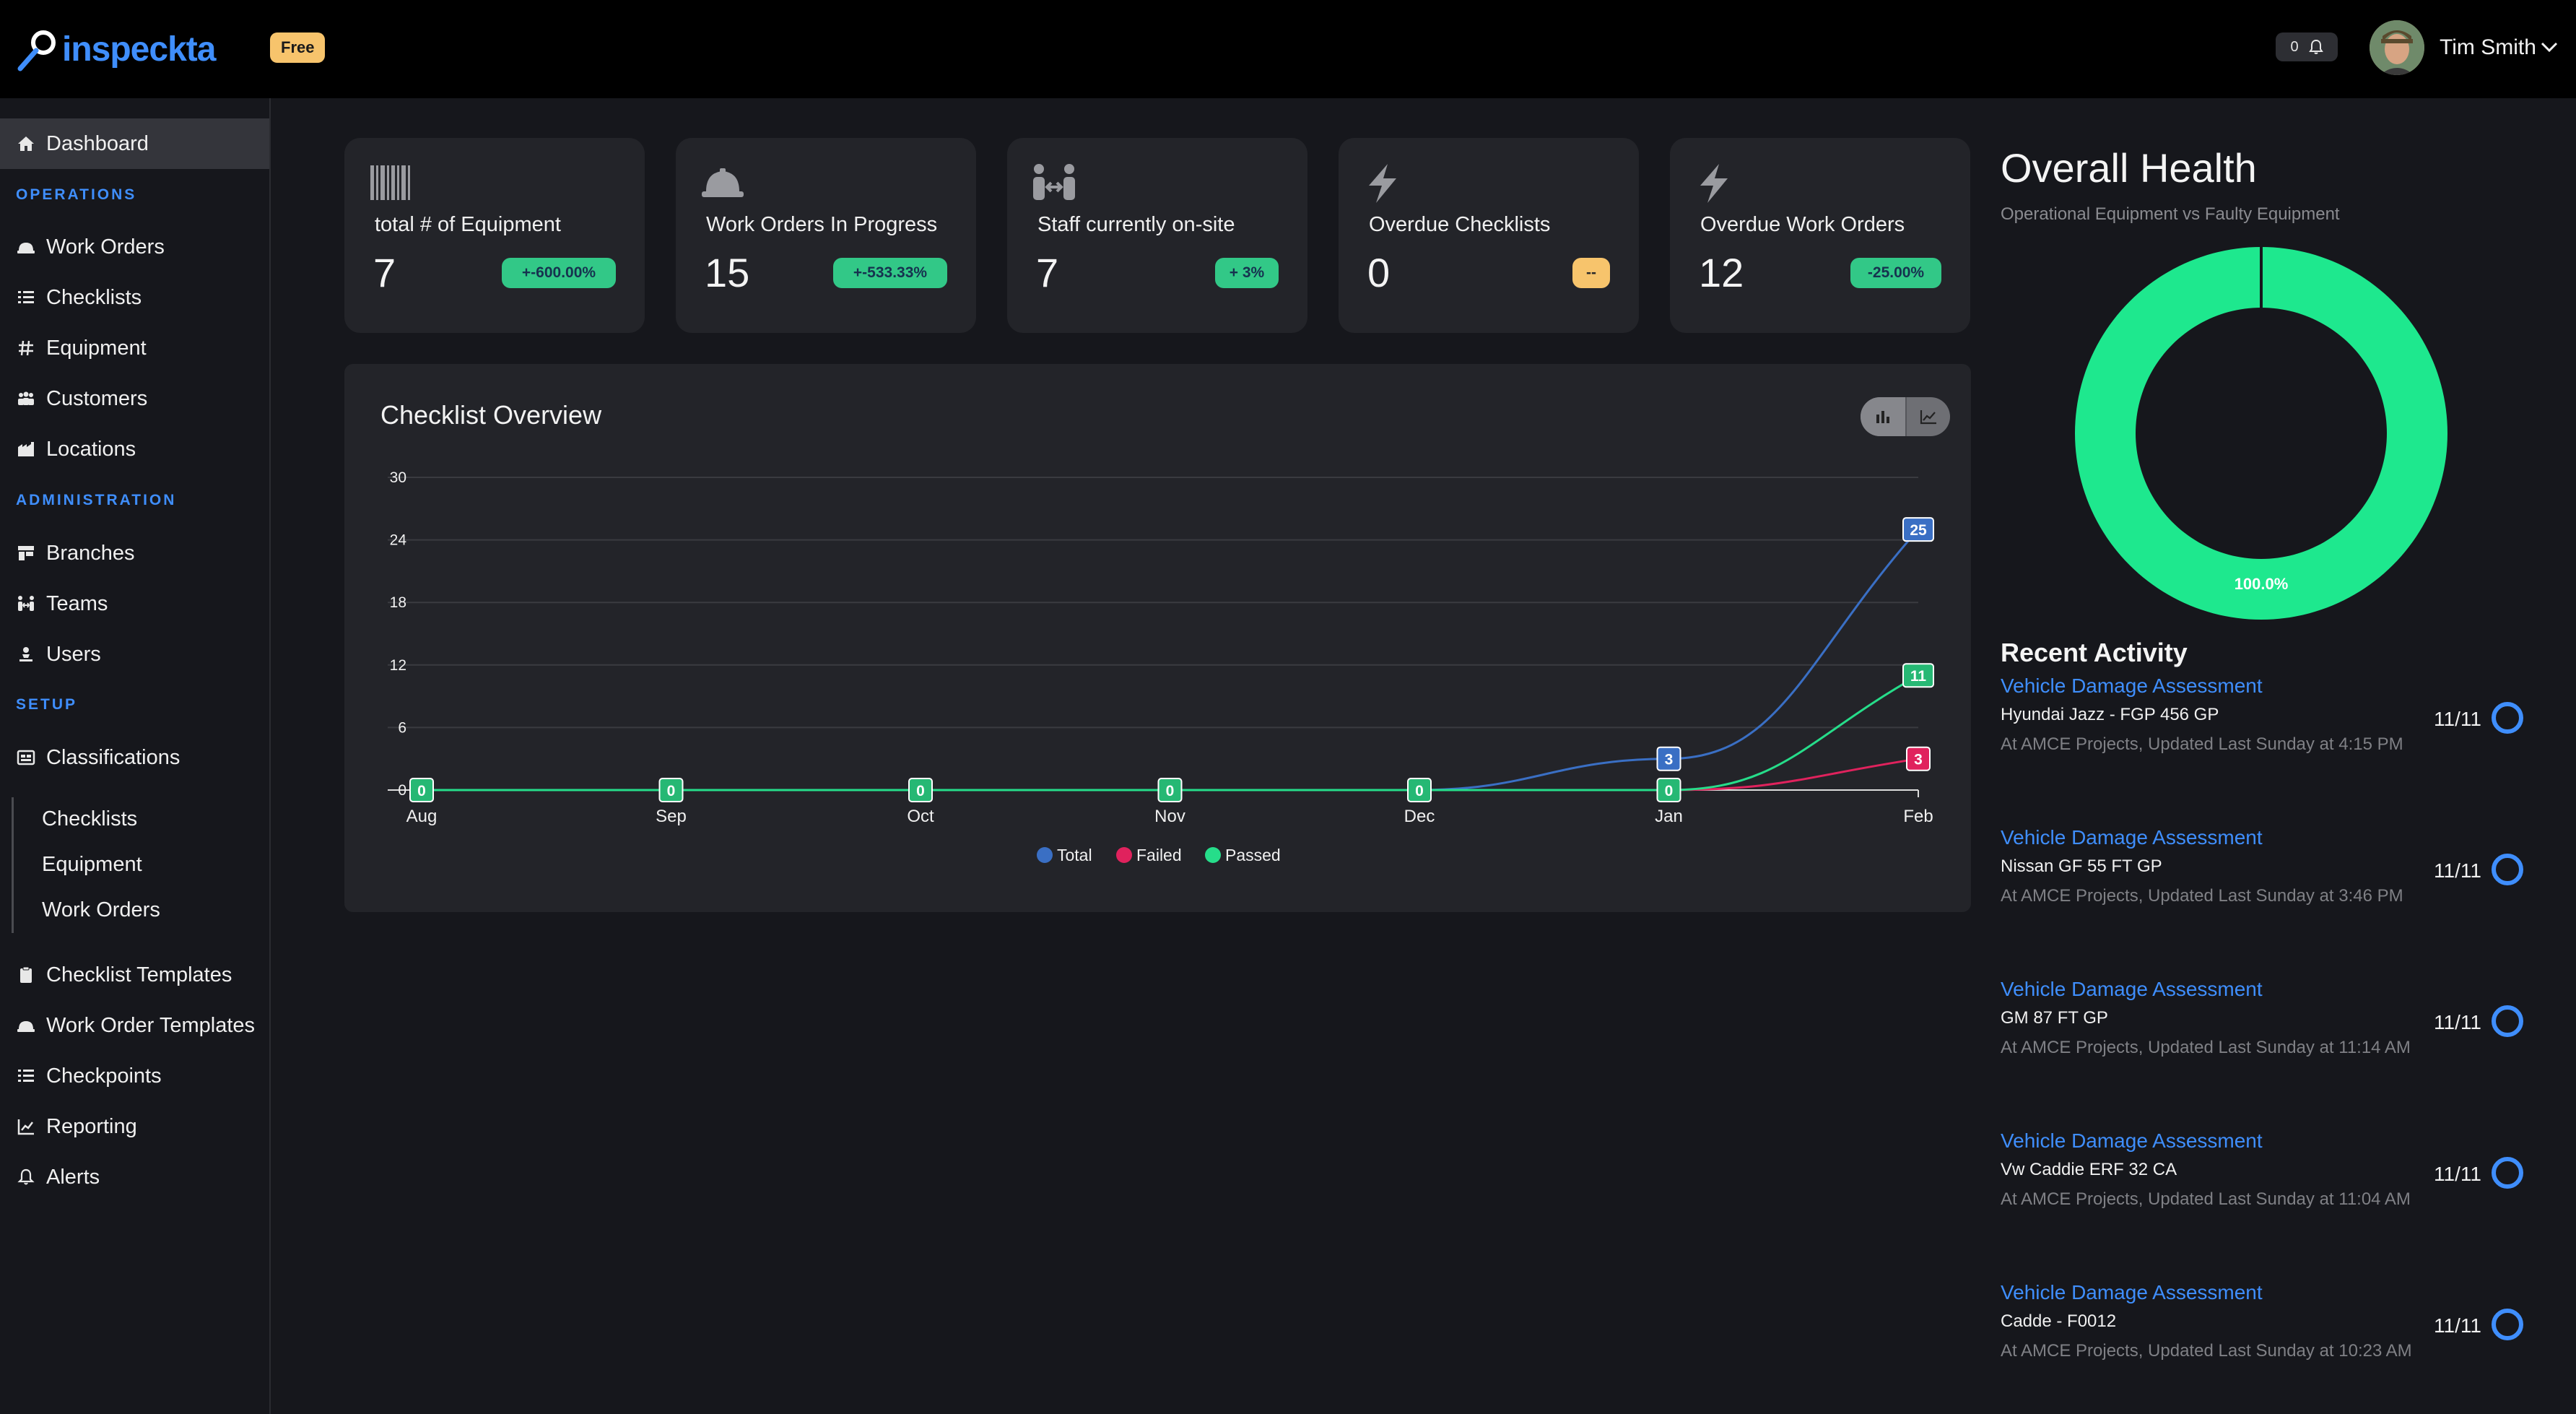  Describe the element at coordinates (36, 50) in the screenshot. I see `magnifier-logo-icon` at that location.